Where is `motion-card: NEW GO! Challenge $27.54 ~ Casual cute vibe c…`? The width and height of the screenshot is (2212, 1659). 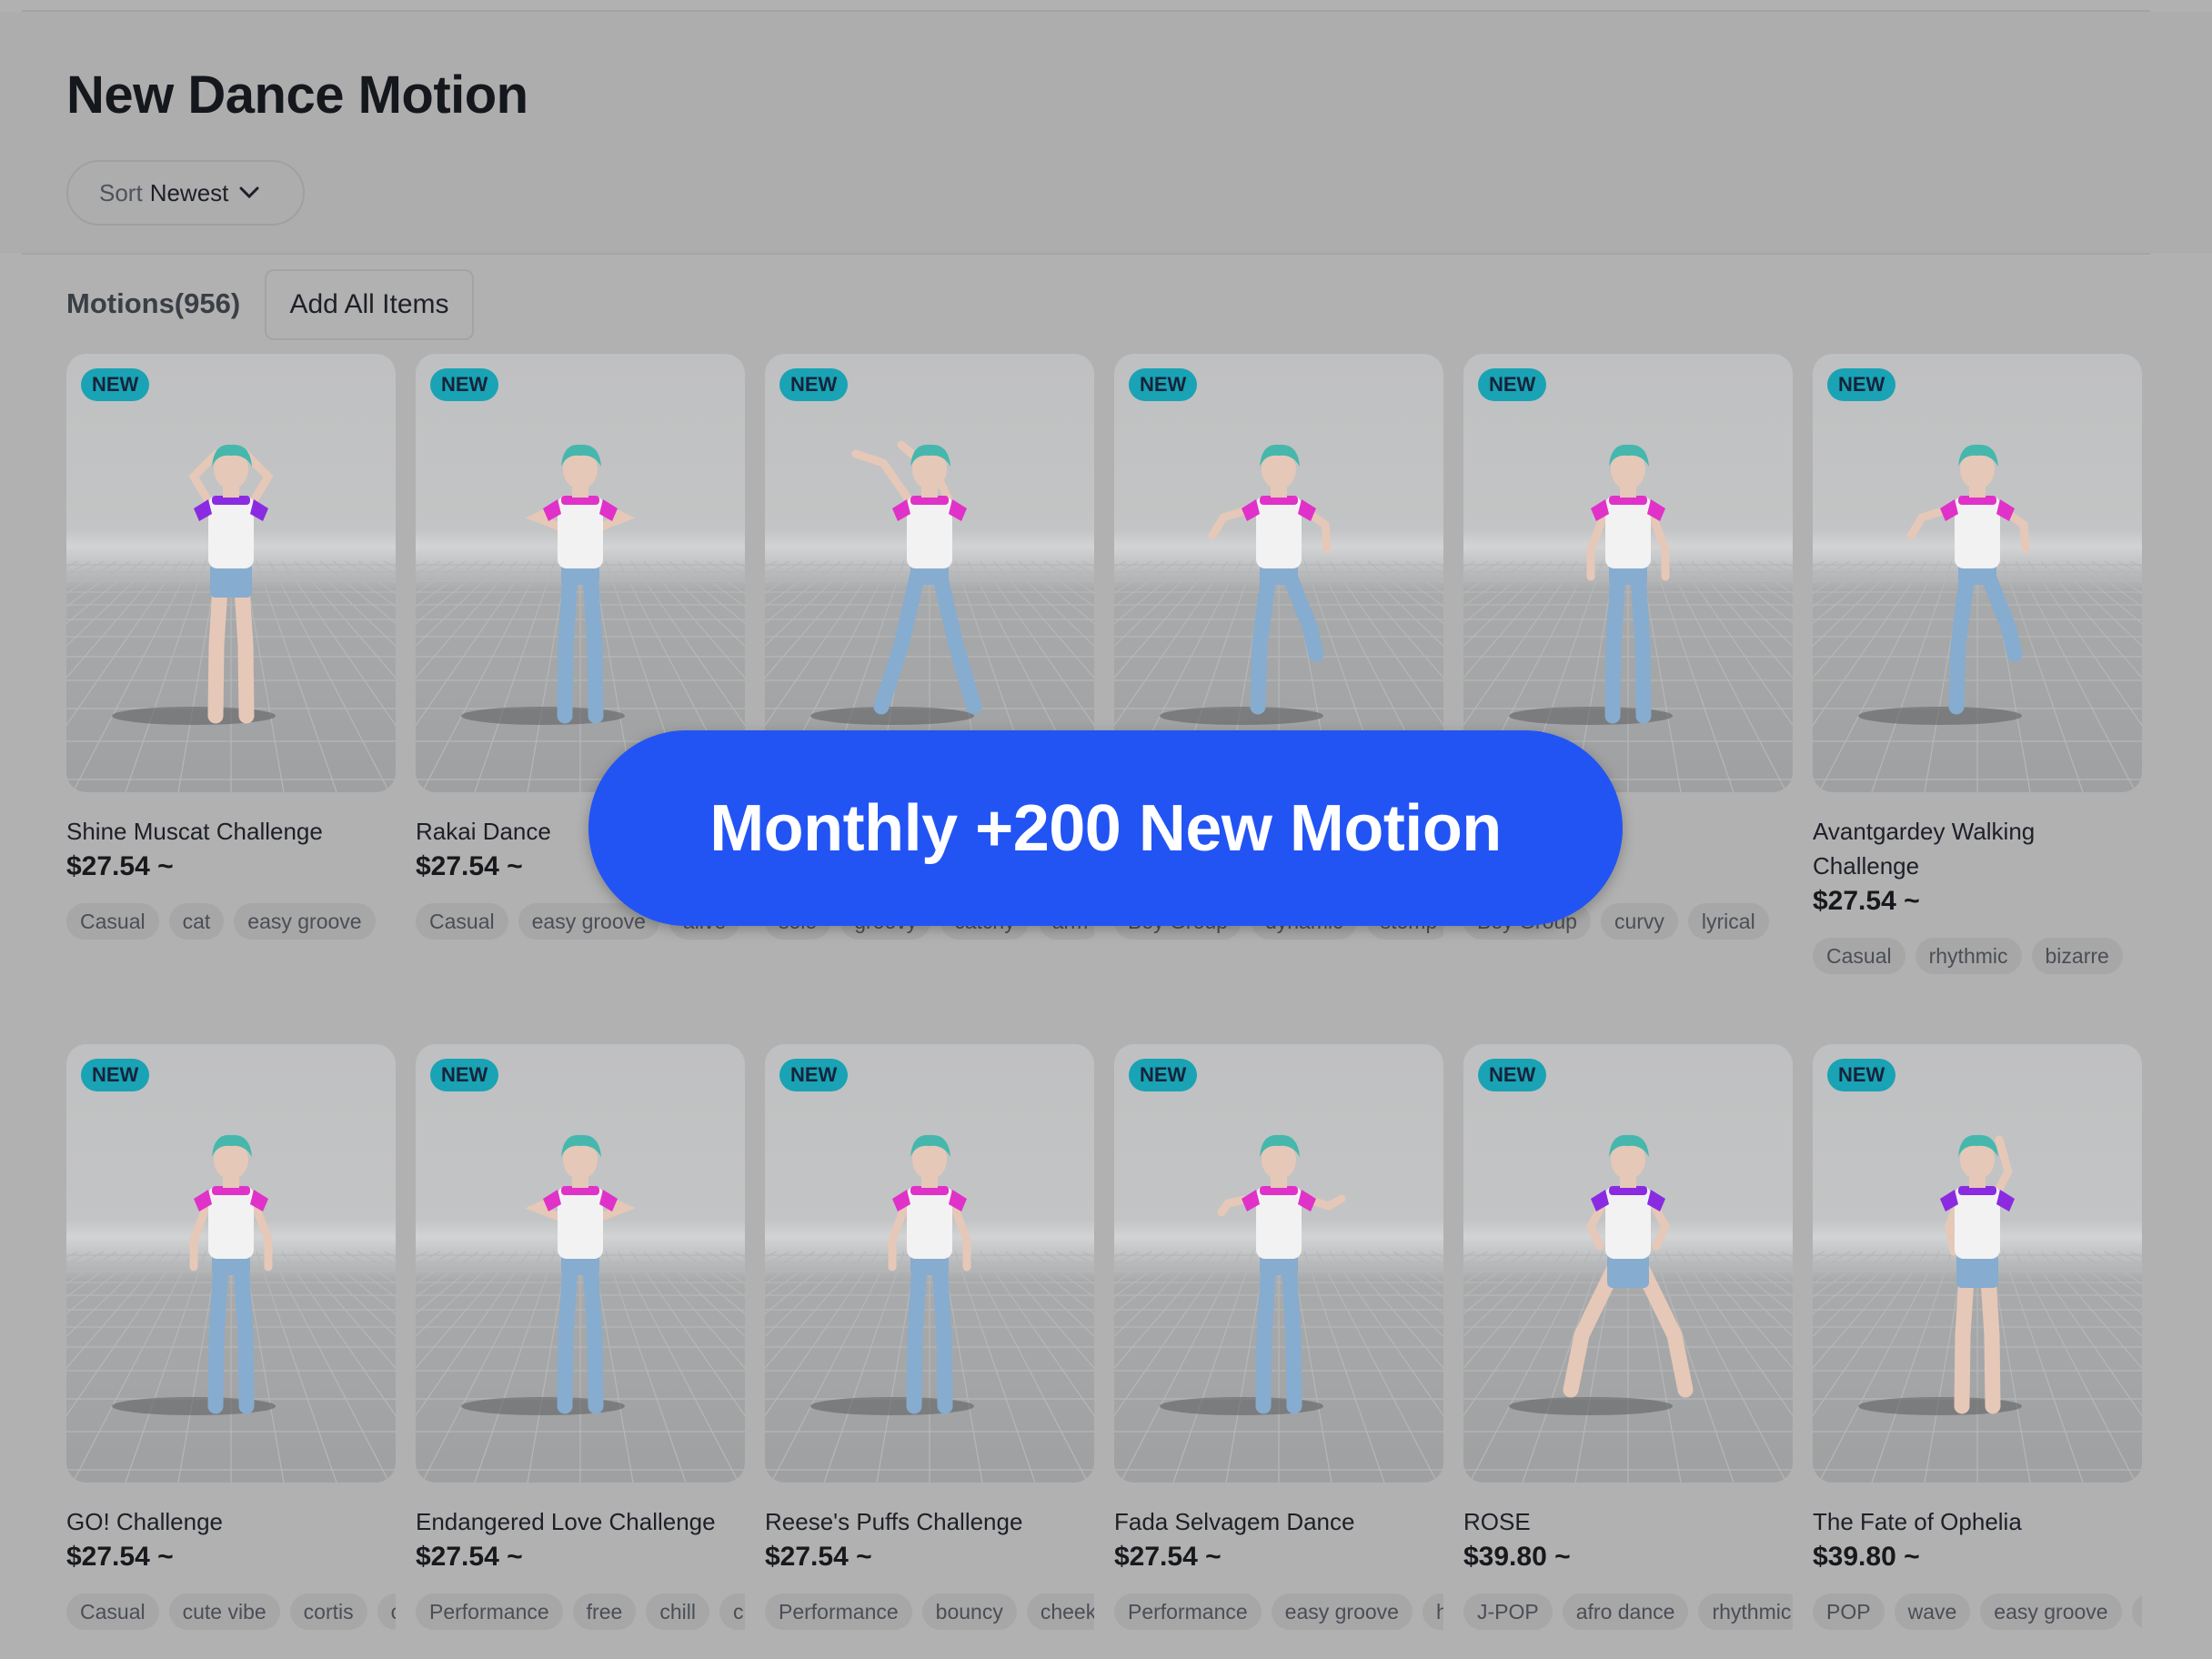 motion-card: NEW GO! Challenge $27.54 ~ Casual cute vibe c… is located at coordinates (231, 1337).